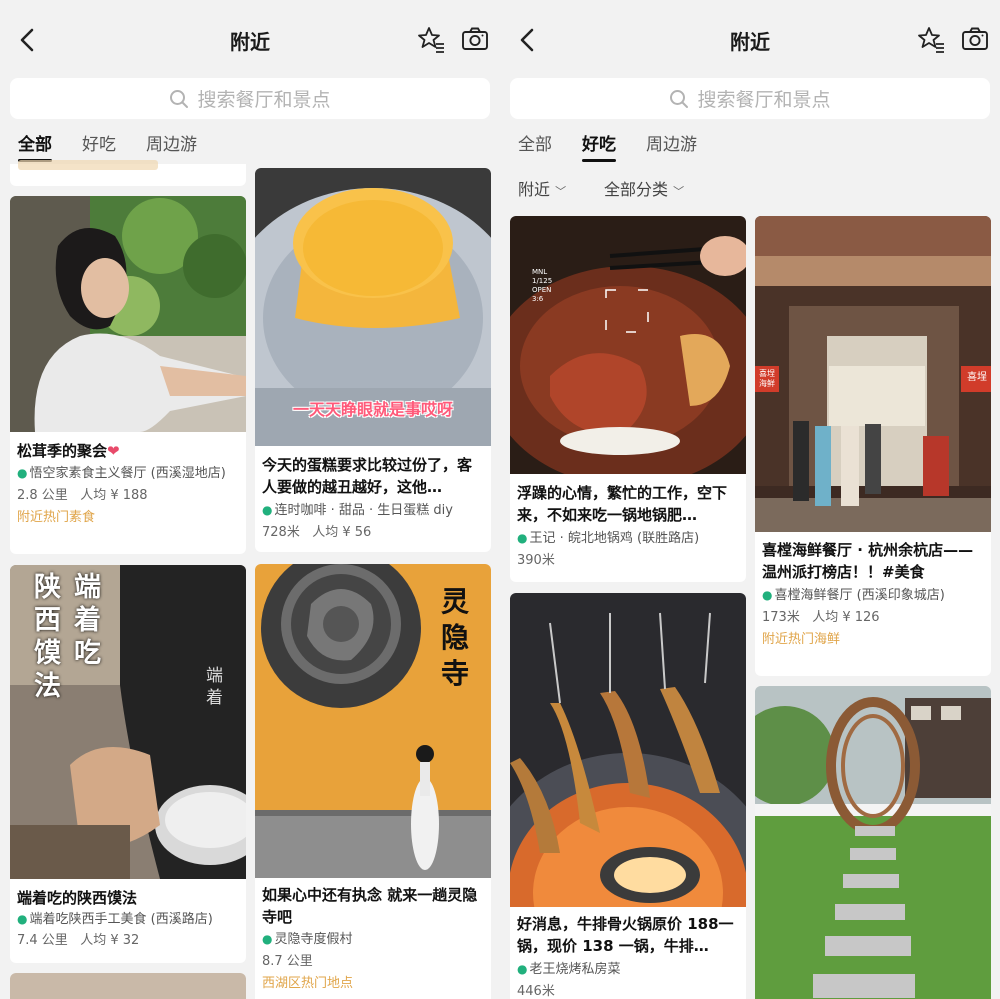 This screenshot has height=999, width=1000. Describe the element at coordinates (121, 473) in the screenshot. I see `card-place: ● 悟空家素食主义餐厅 (西溪湿地店)` at that location.